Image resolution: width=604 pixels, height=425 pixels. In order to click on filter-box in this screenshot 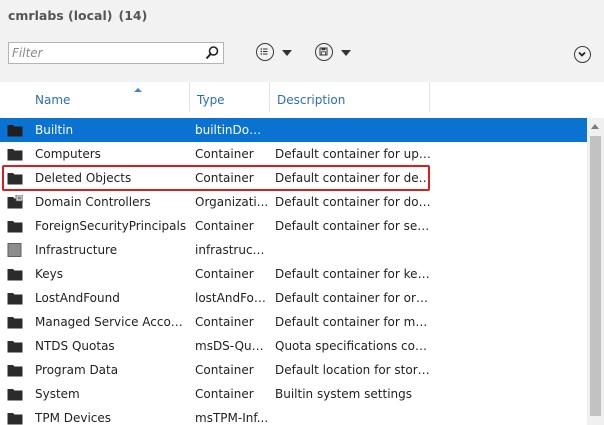, I will do `click(116, 53)`.